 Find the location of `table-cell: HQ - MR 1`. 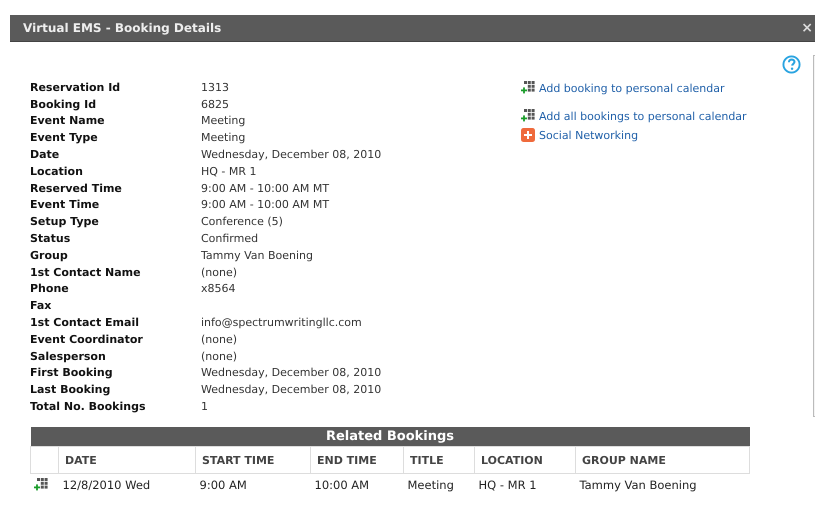

table-cell: HQ - MR 1 is located at coordinates (525, 484).